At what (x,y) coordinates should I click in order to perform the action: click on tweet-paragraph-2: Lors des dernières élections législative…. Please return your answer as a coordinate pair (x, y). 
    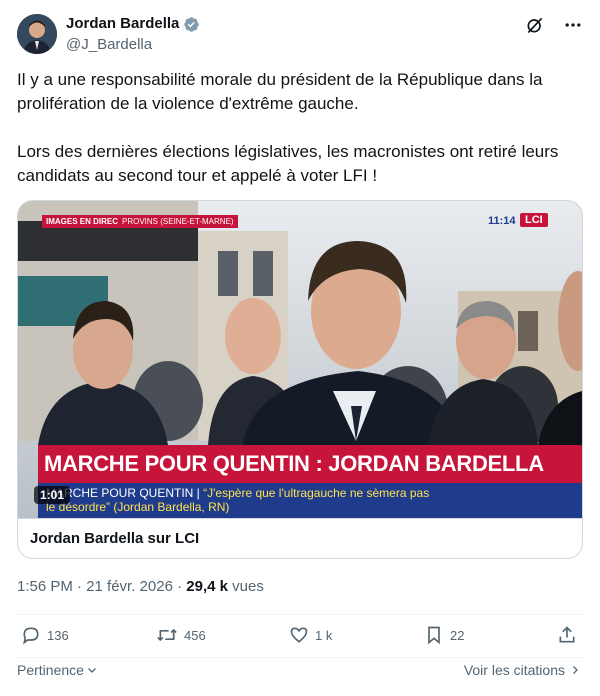
    Looking at the image, I should click on (288, 163).